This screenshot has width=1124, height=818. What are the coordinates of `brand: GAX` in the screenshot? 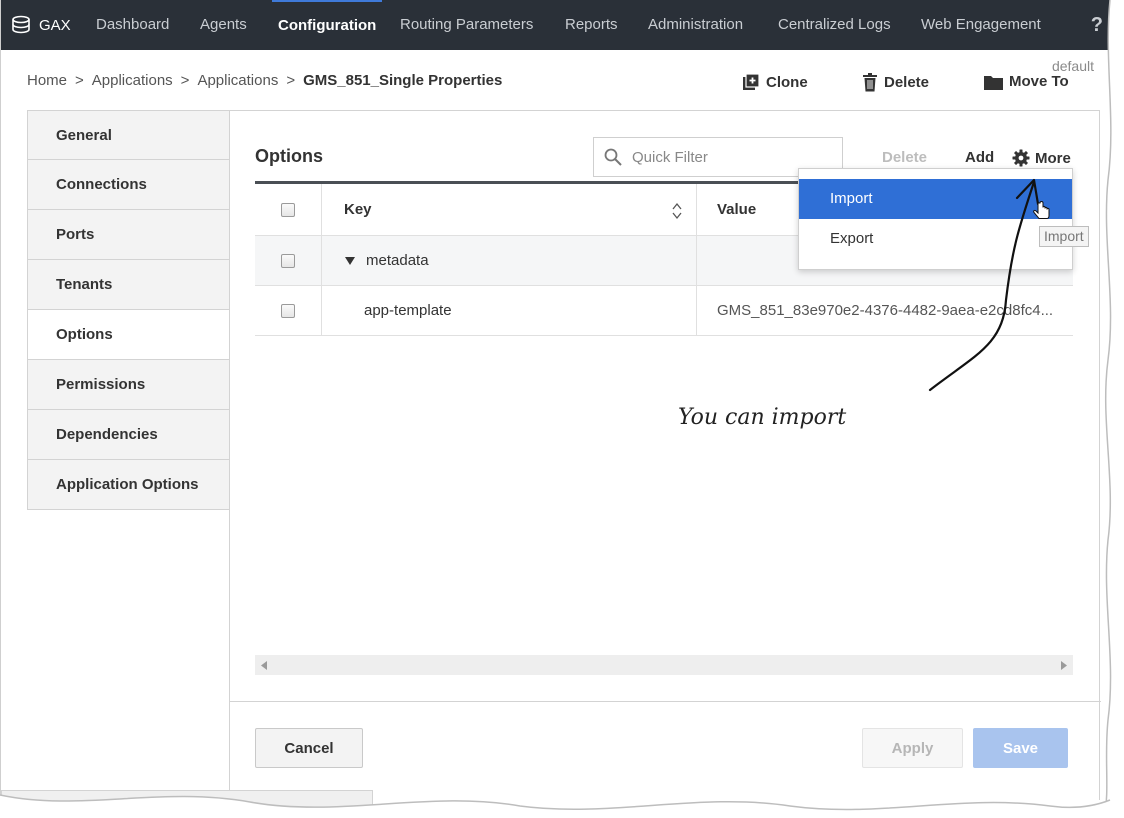 It's located at (41, 25).